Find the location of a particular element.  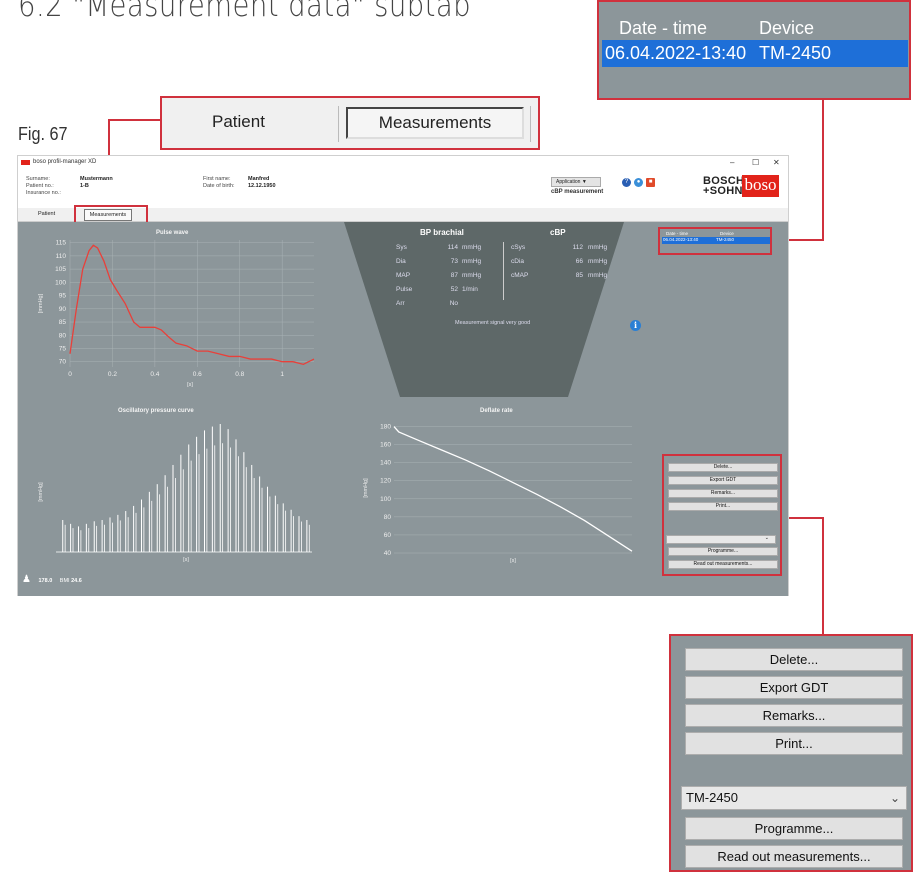

deflate-series is located at coordinates (513, 489).